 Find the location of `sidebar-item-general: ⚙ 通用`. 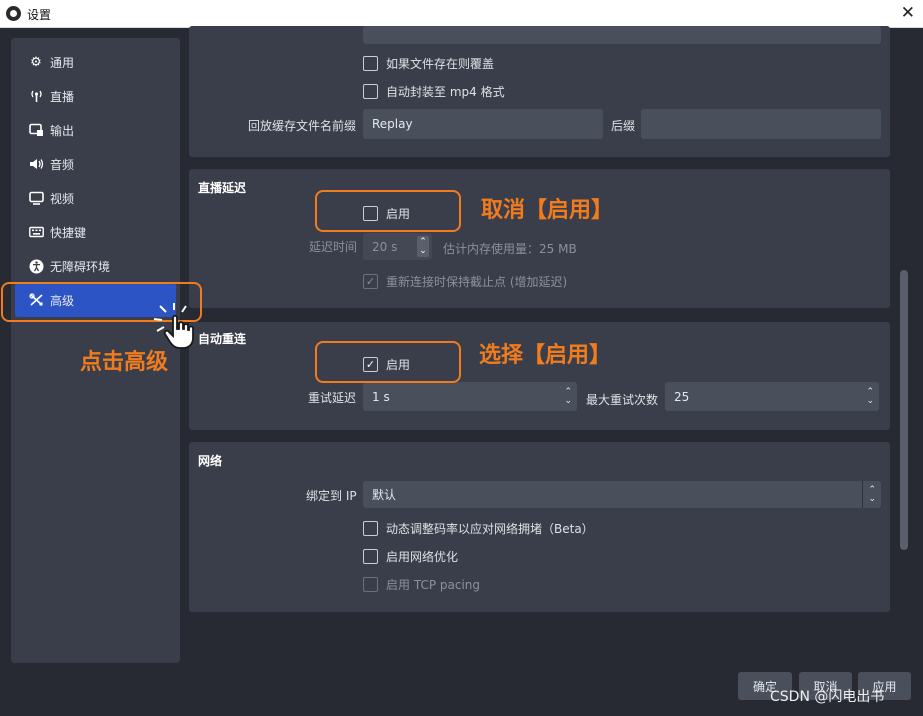

sidebar-item-general: ⚙ 通用 is located at coordinates (95, 62).